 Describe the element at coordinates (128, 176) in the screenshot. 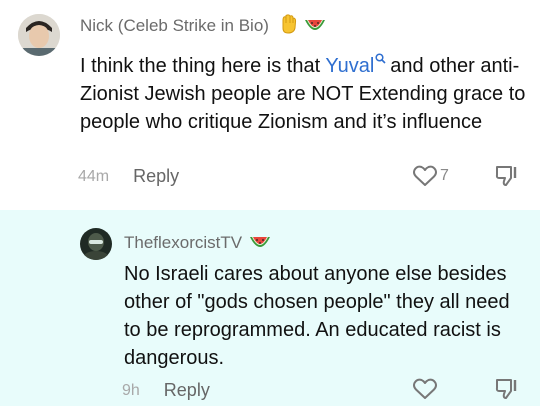

I see `comment-meta: 44m Reply` at that location.